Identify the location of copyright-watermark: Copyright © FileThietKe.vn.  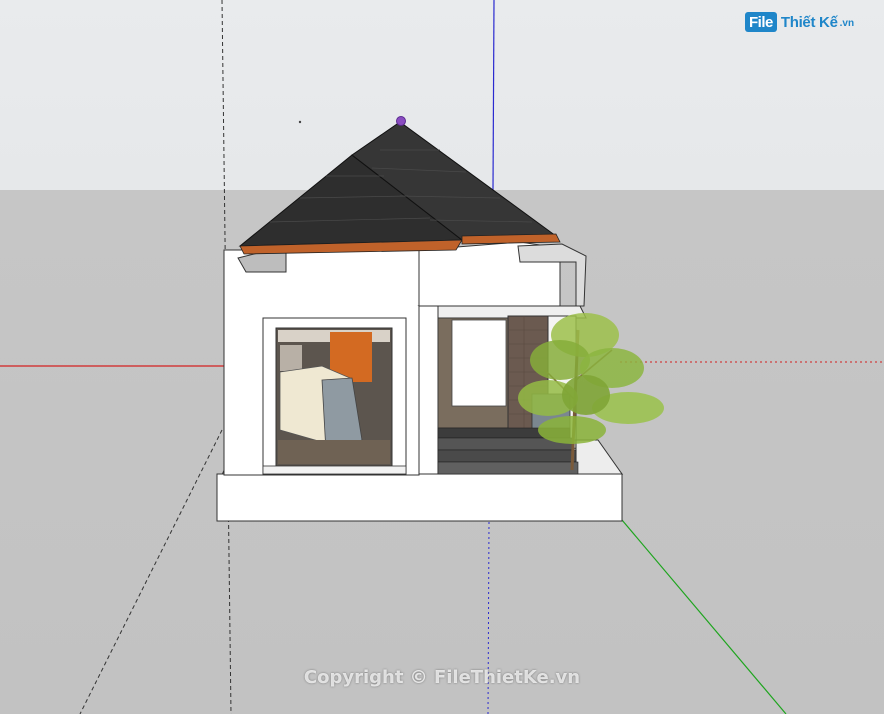
(442, 677).